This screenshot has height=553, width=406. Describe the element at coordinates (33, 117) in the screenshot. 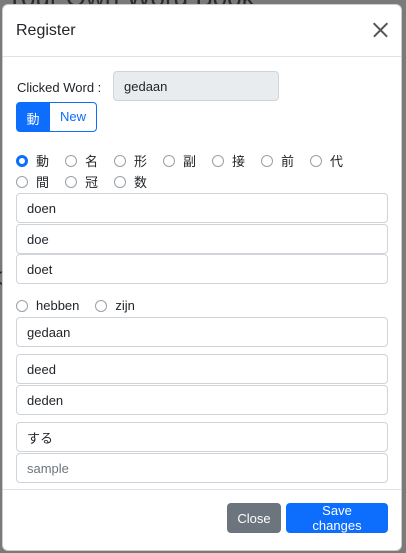

I see `verb-mode-button: 動` at that location.